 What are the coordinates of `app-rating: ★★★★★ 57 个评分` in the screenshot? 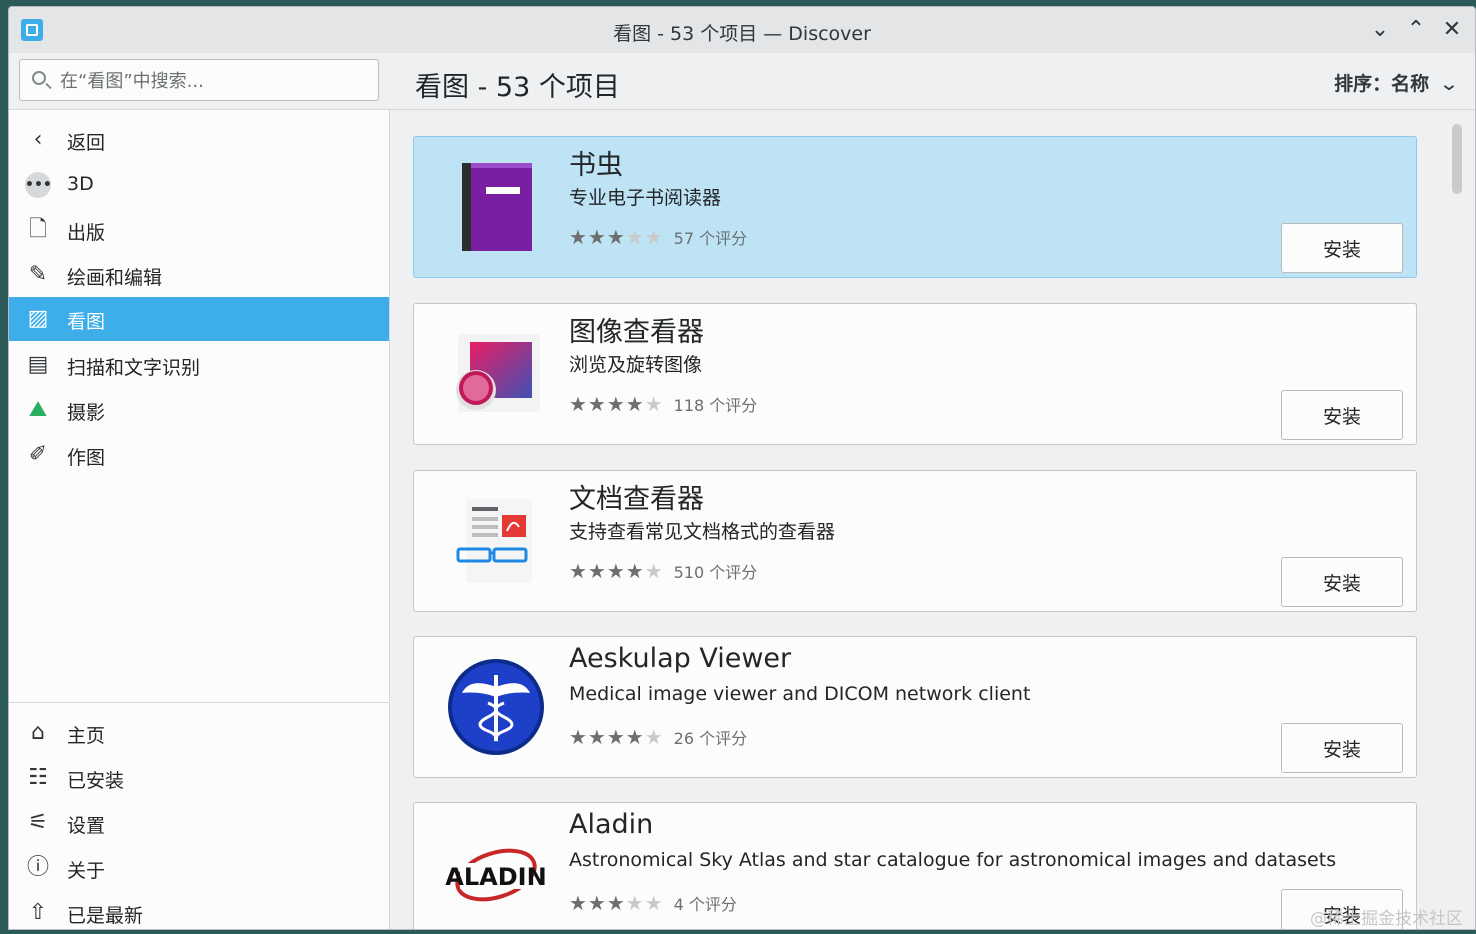 It's located at (658, 237).